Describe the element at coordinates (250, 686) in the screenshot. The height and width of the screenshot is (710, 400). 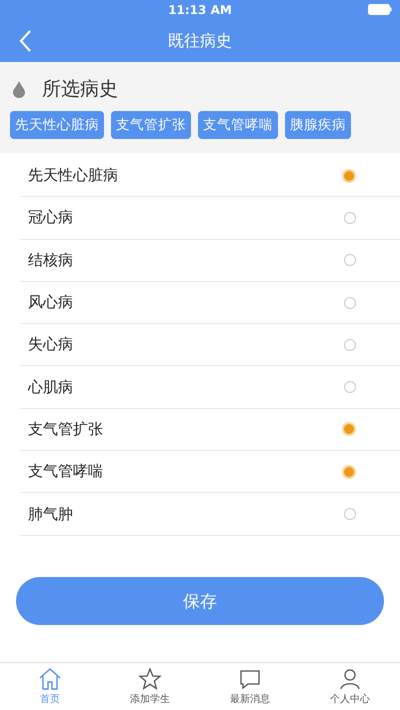
I see `tab-item: 最新消息` at that location.